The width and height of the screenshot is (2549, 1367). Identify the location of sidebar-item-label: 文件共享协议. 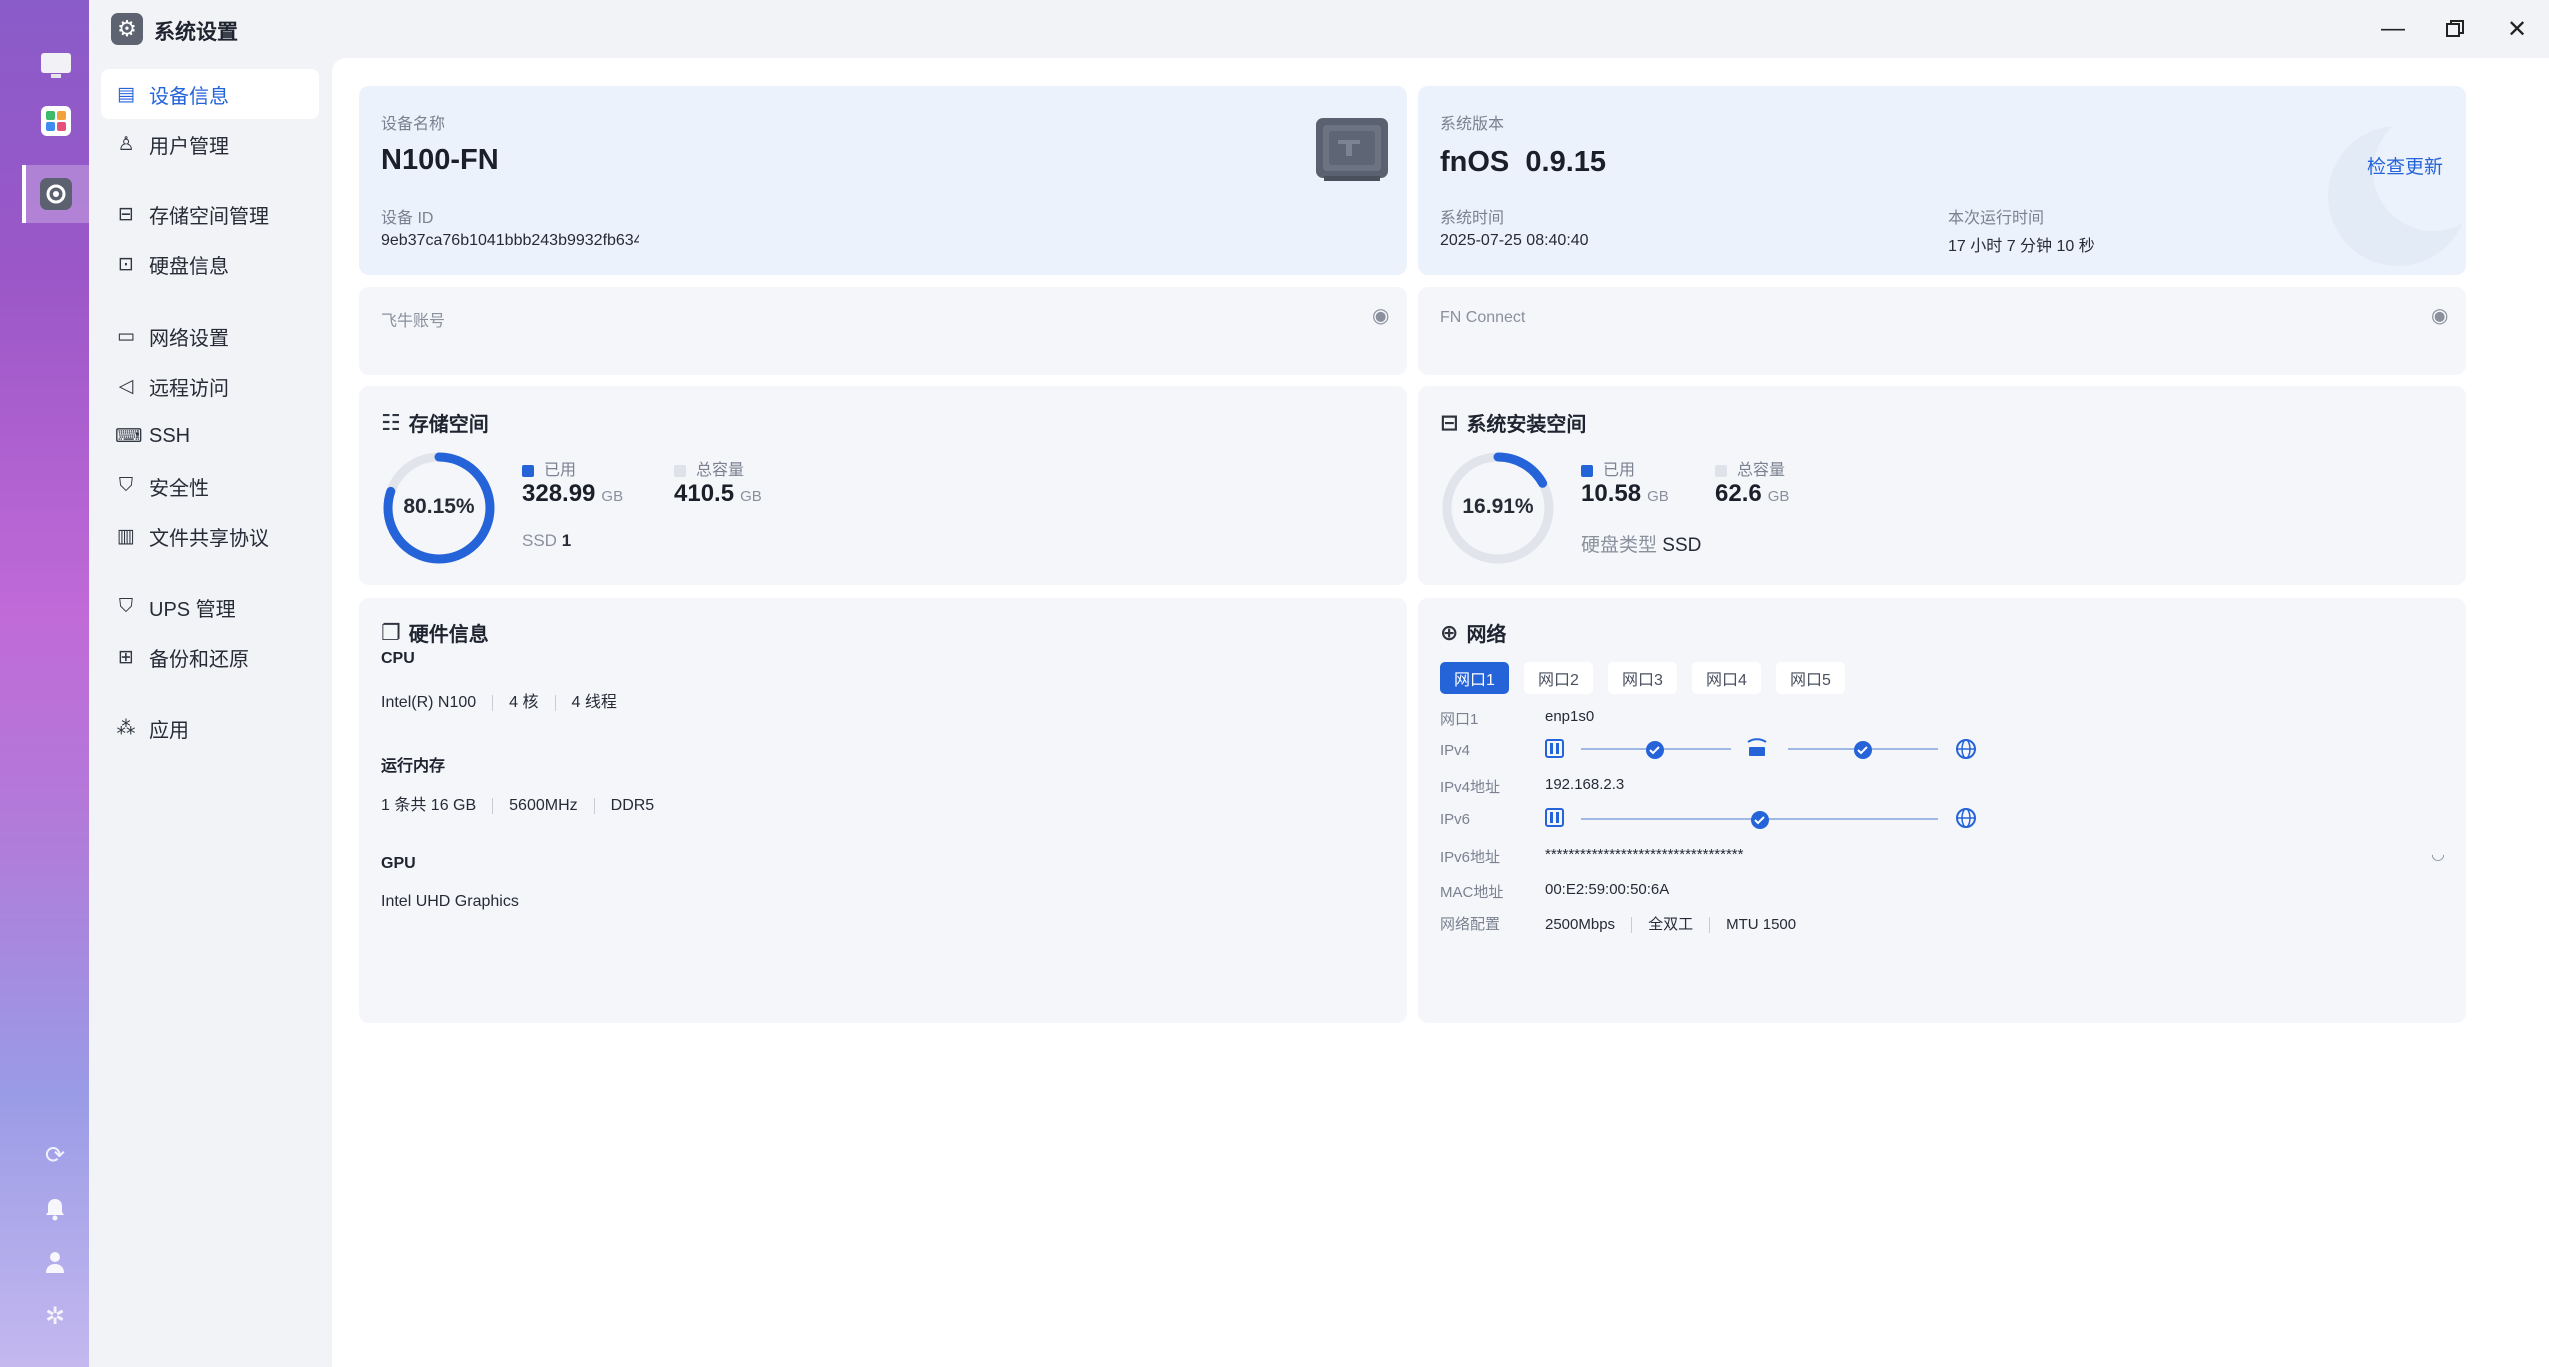
(209, 538).